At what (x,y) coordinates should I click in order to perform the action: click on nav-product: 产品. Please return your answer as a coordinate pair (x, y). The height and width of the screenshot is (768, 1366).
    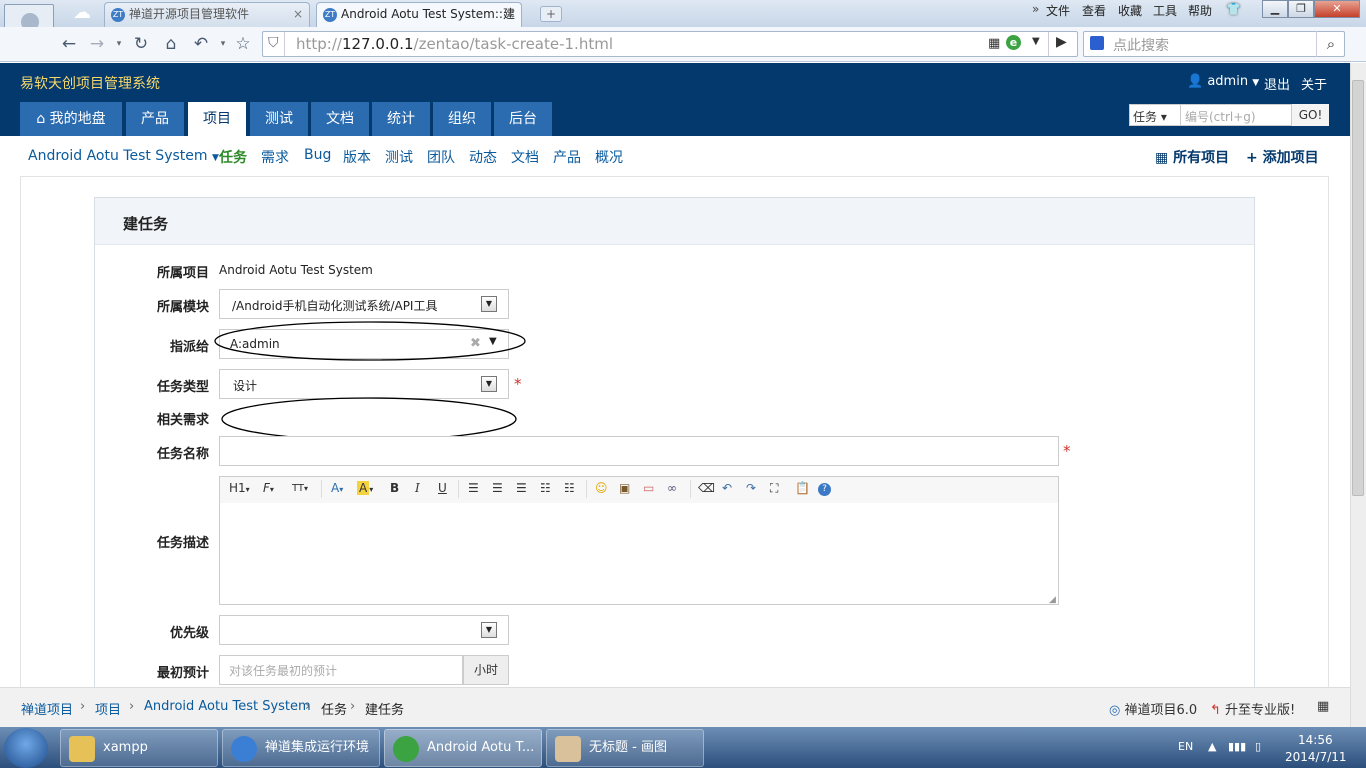
    Looking at the image, I should click on (155, 119).